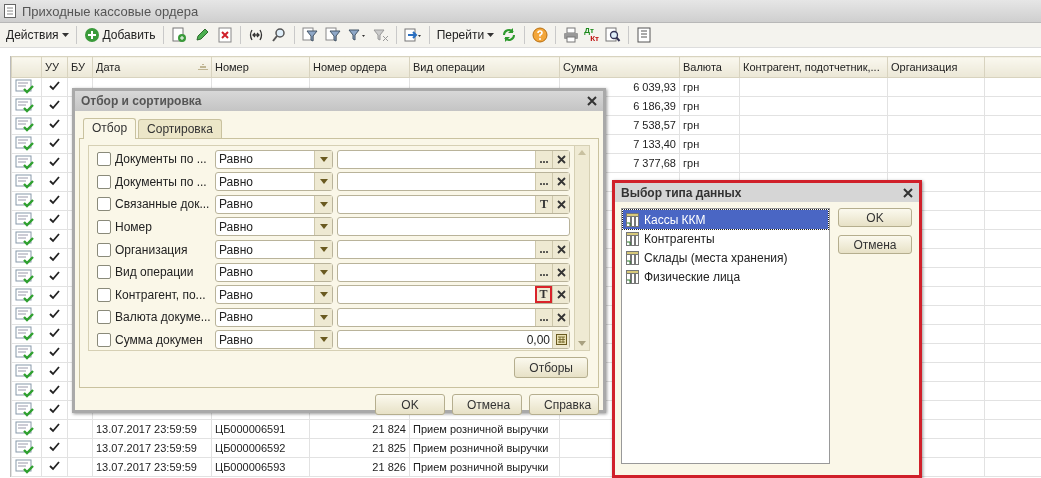 Image resolution: width=1041 pixels, height=478 pixels. Describe the element at coordinates (180, 128) in the screenshot. I see `tab: Сортировка` at that location.